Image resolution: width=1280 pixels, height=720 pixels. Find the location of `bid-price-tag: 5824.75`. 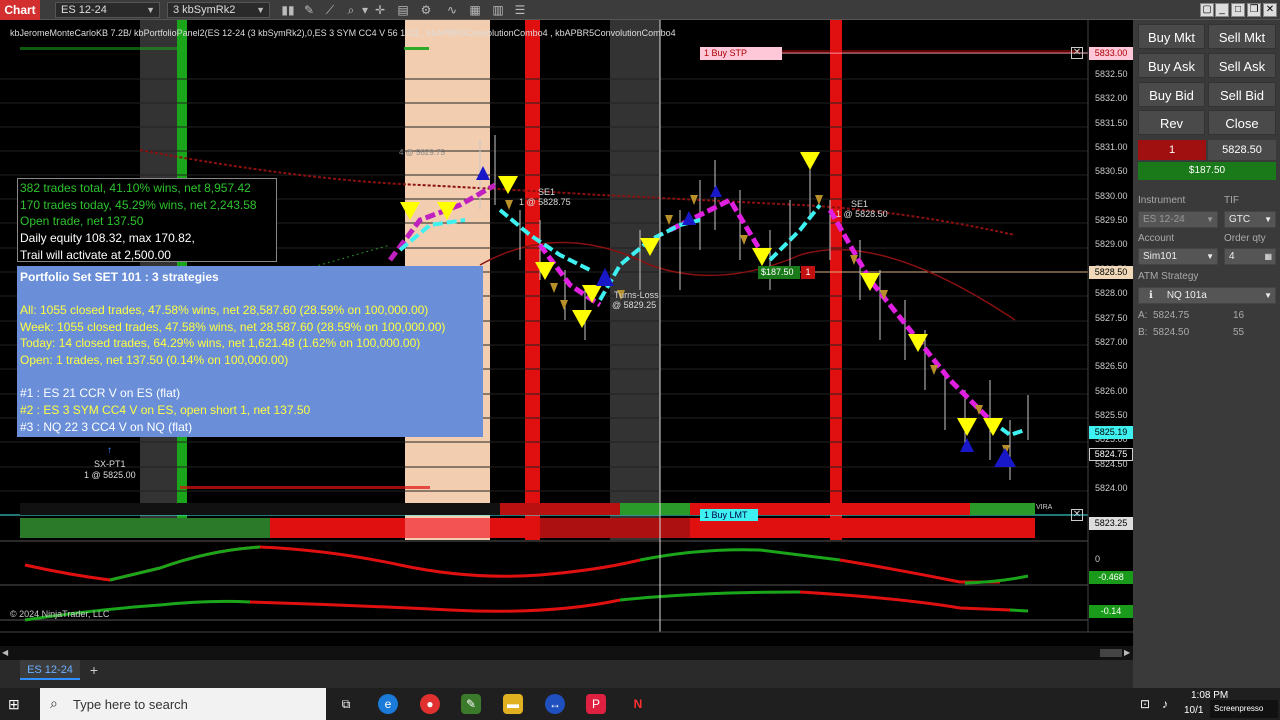

bid-price-tag: 5824.75 is located at coordinates (1111, 454).